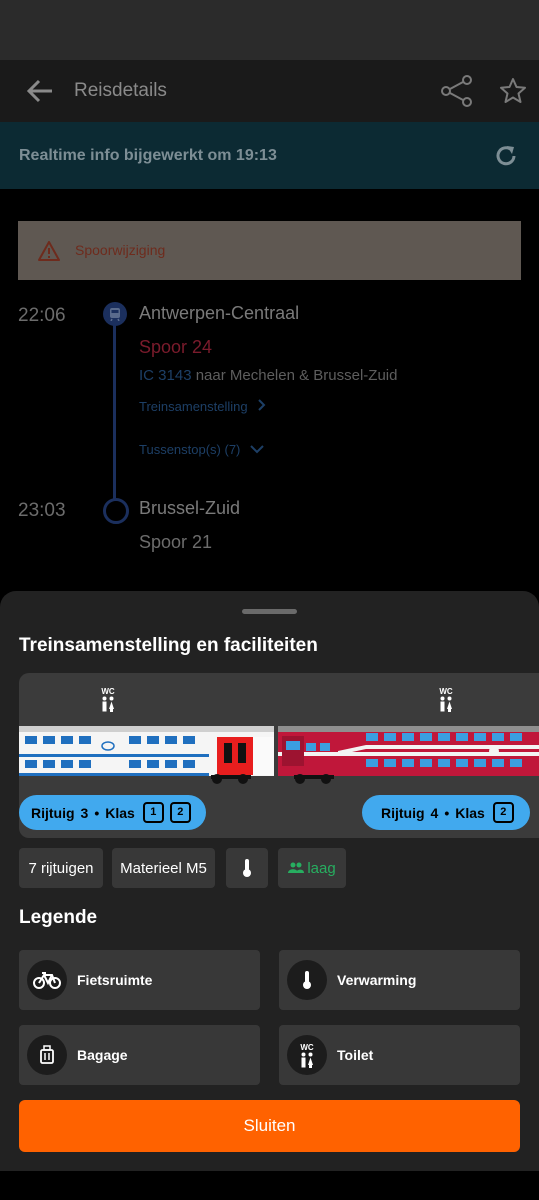 This screenshot has width=539, height=1200. Describe the element at coordinates (457, 91) in the screenshot. I see `share-icon` at that location.